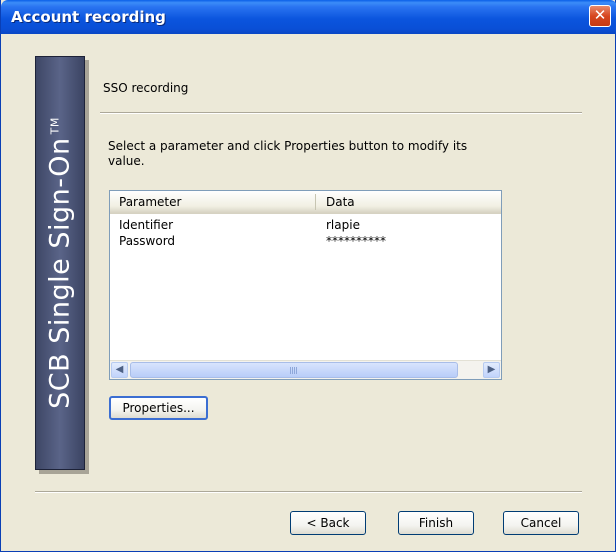 The image size is (616, 552). I want to click on list-header: Parameter Data, so click(305, 202).